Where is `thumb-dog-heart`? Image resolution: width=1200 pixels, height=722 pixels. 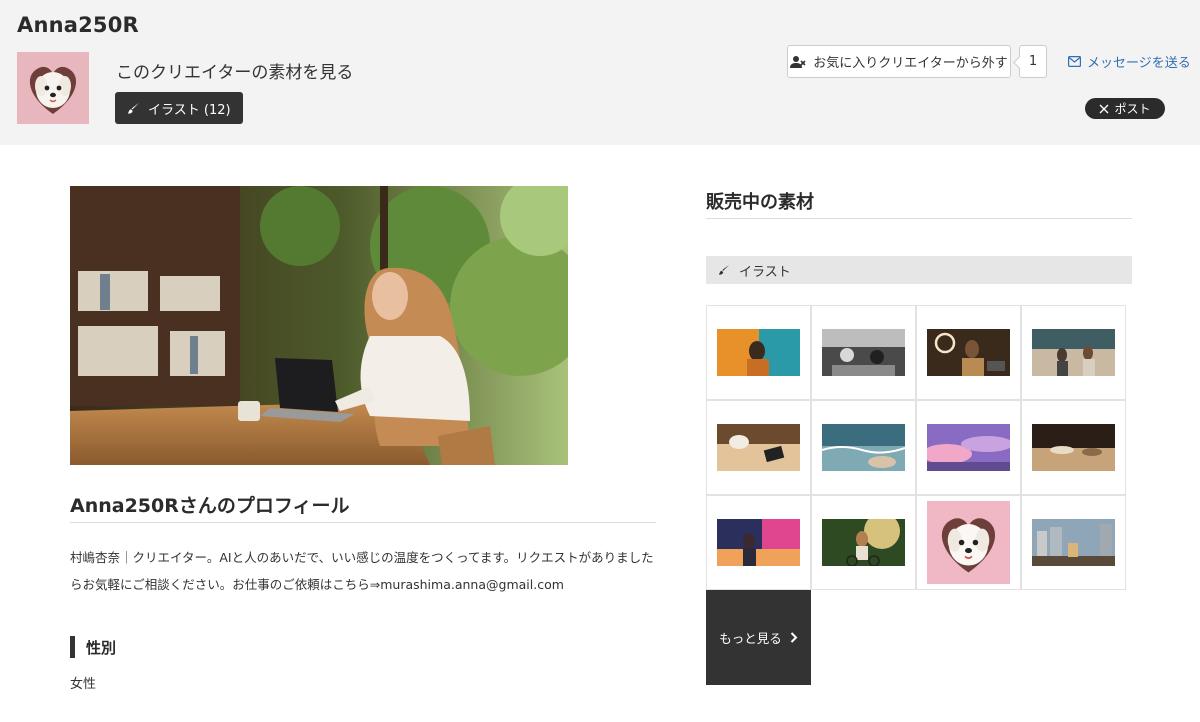 thumb-dog-heart is located at coordinates (968, 542).